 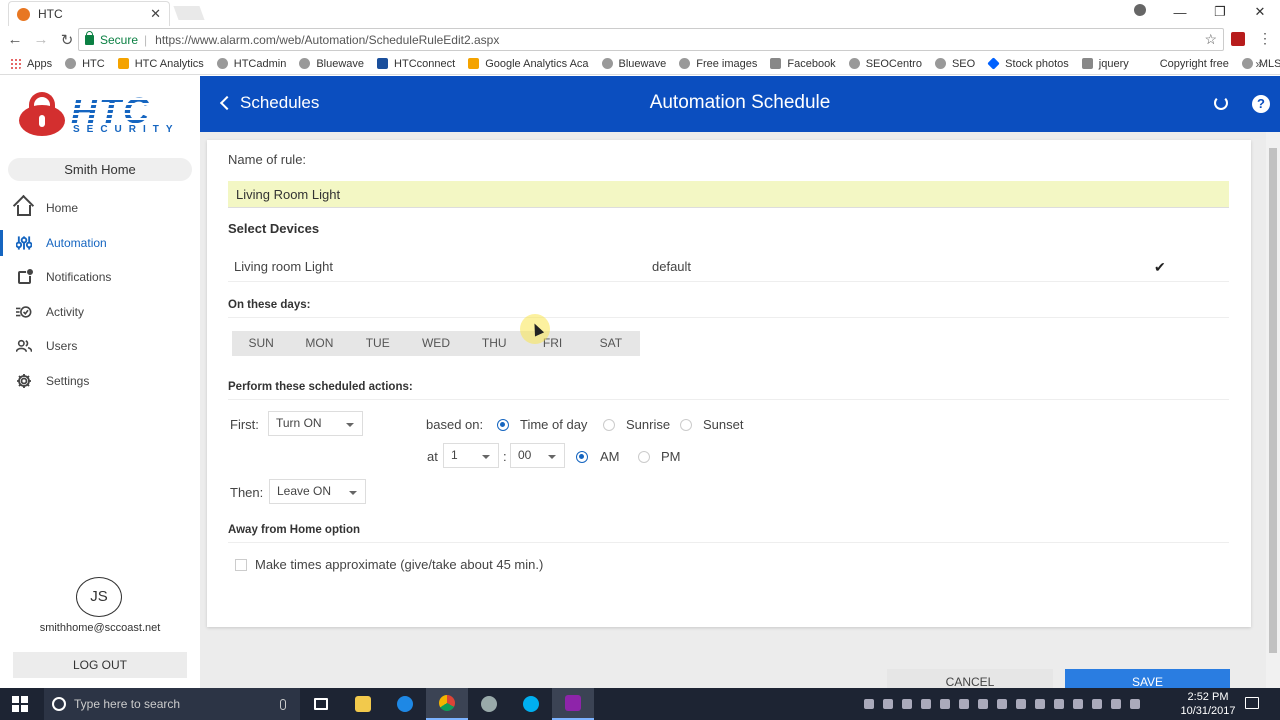 What do you see at coordinates (1208, 704) in the screenshot?
I see `taskbar-clock: 2:52 PM 10/31/2017` at bounding box center [1208, 704].